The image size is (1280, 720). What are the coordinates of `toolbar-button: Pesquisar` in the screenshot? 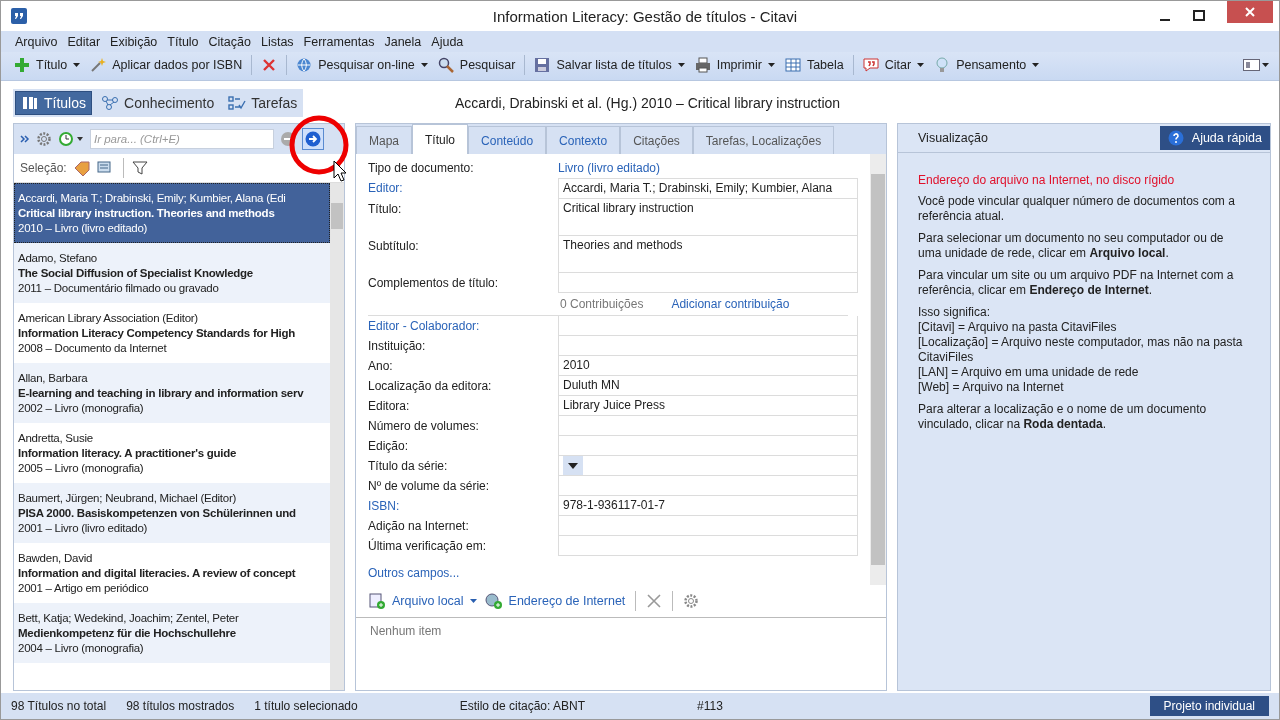 It's located at (476, 65).